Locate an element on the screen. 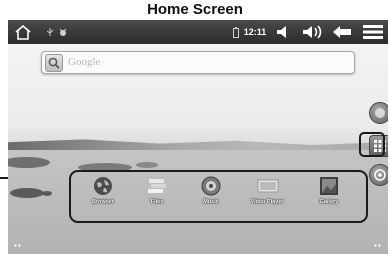 The image size is (390, 255). status-bar: 12:11 is located at coordinates (198, 32).